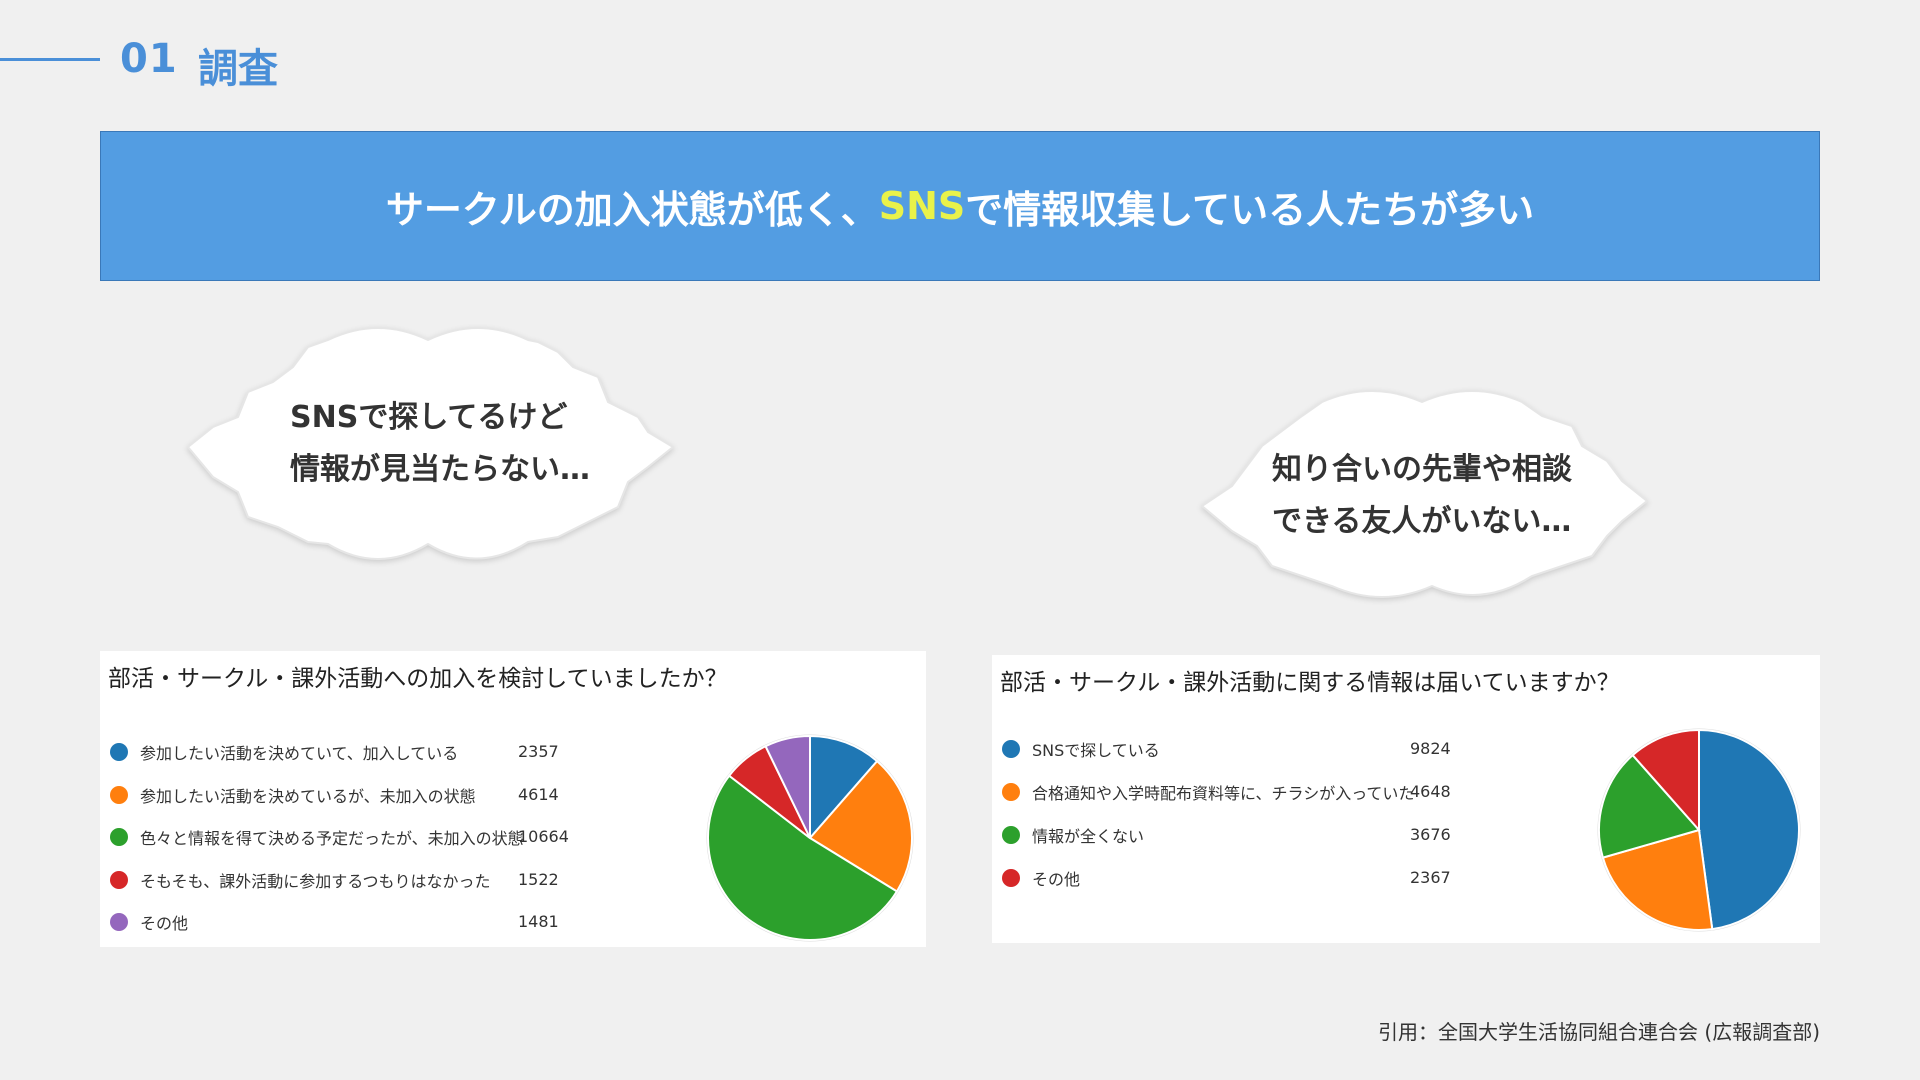 The width and height of the screenshot is (1920, 1080). I want to click on chart-1-legend-item: 参加したい活動を決めていて、加入している, so click(284, 752).